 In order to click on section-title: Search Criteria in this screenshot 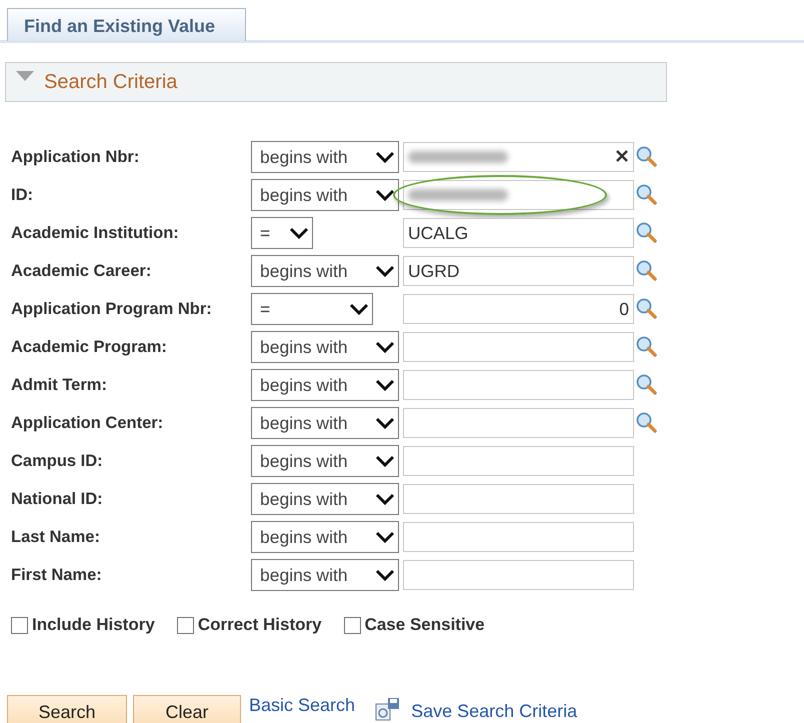, I will do `click(111, 82)`.